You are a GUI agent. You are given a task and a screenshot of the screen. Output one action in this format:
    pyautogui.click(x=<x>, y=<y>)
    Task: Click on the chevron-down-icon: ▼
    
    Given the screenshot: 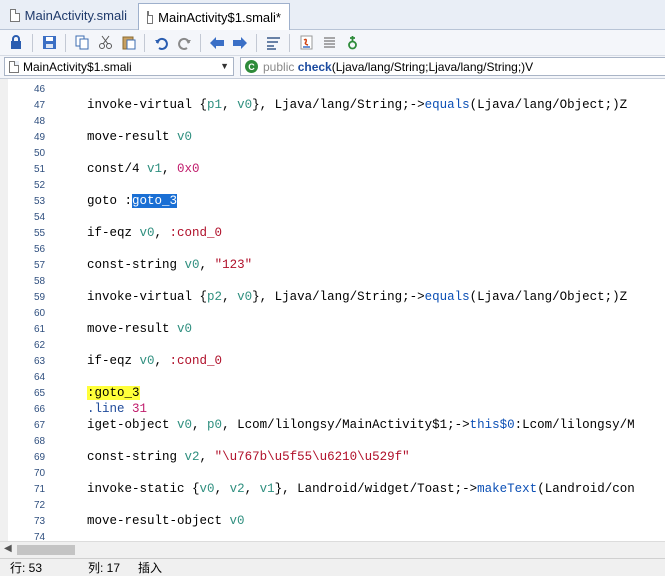 What is the action you would take?
    pyautogui.click(x=224, y=66)
    